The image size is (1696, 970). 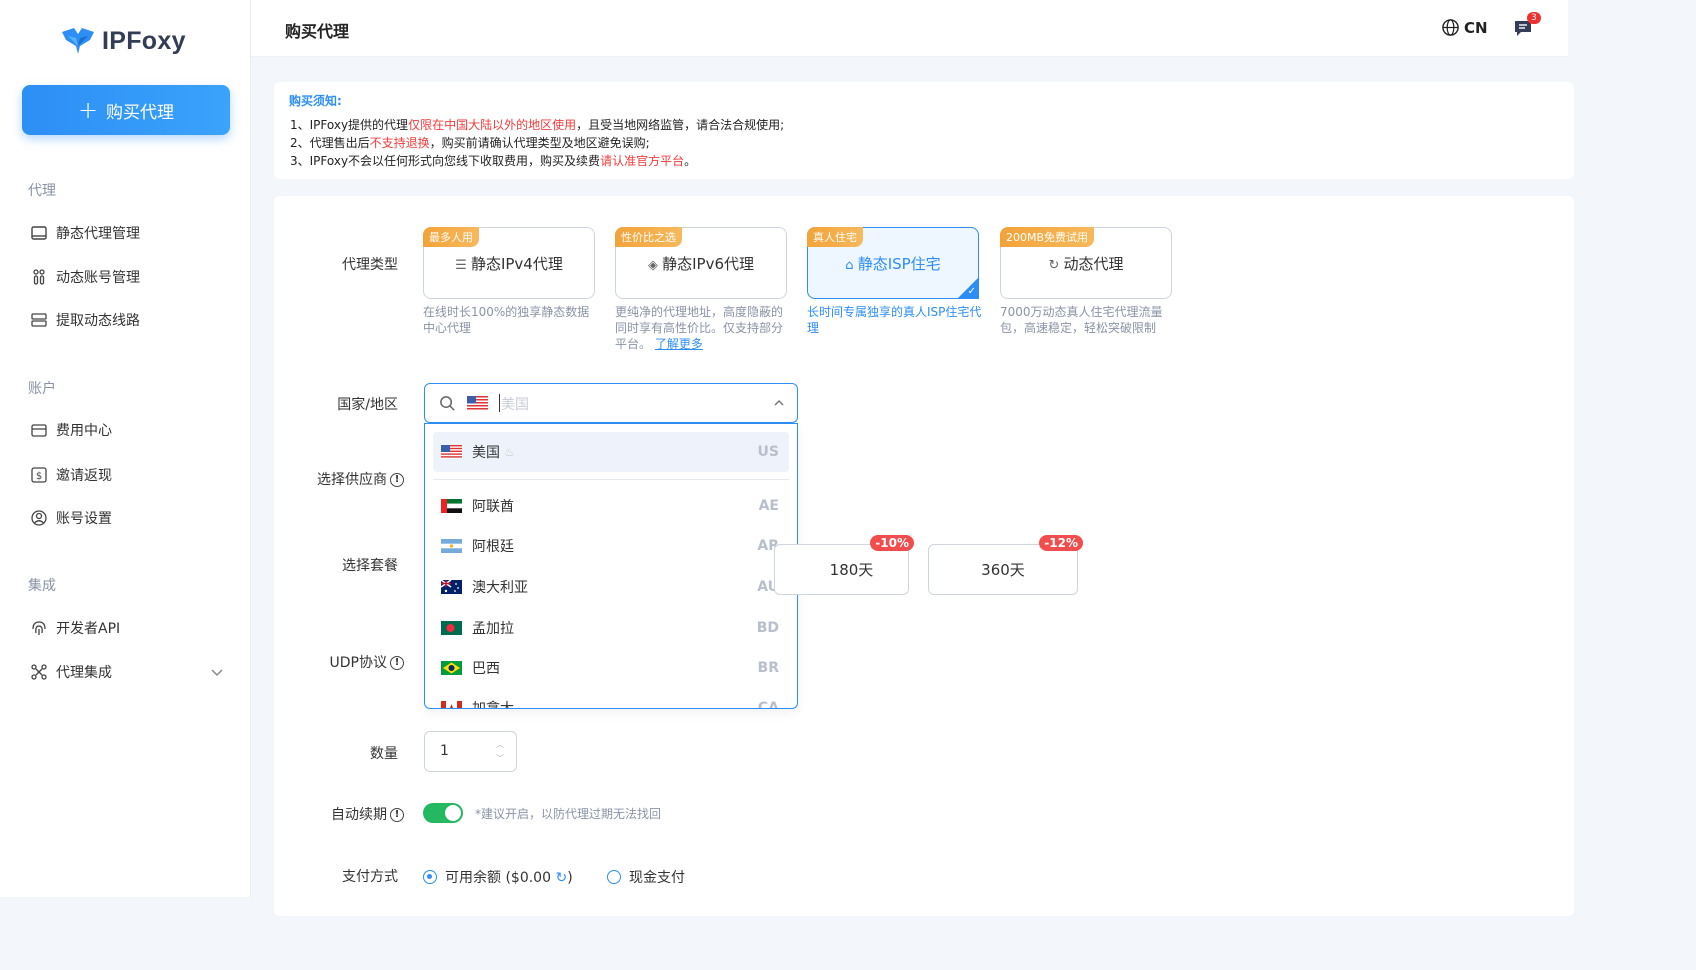 I want to click on learn-more-link: 了解更多, so click(x=679, y=344).